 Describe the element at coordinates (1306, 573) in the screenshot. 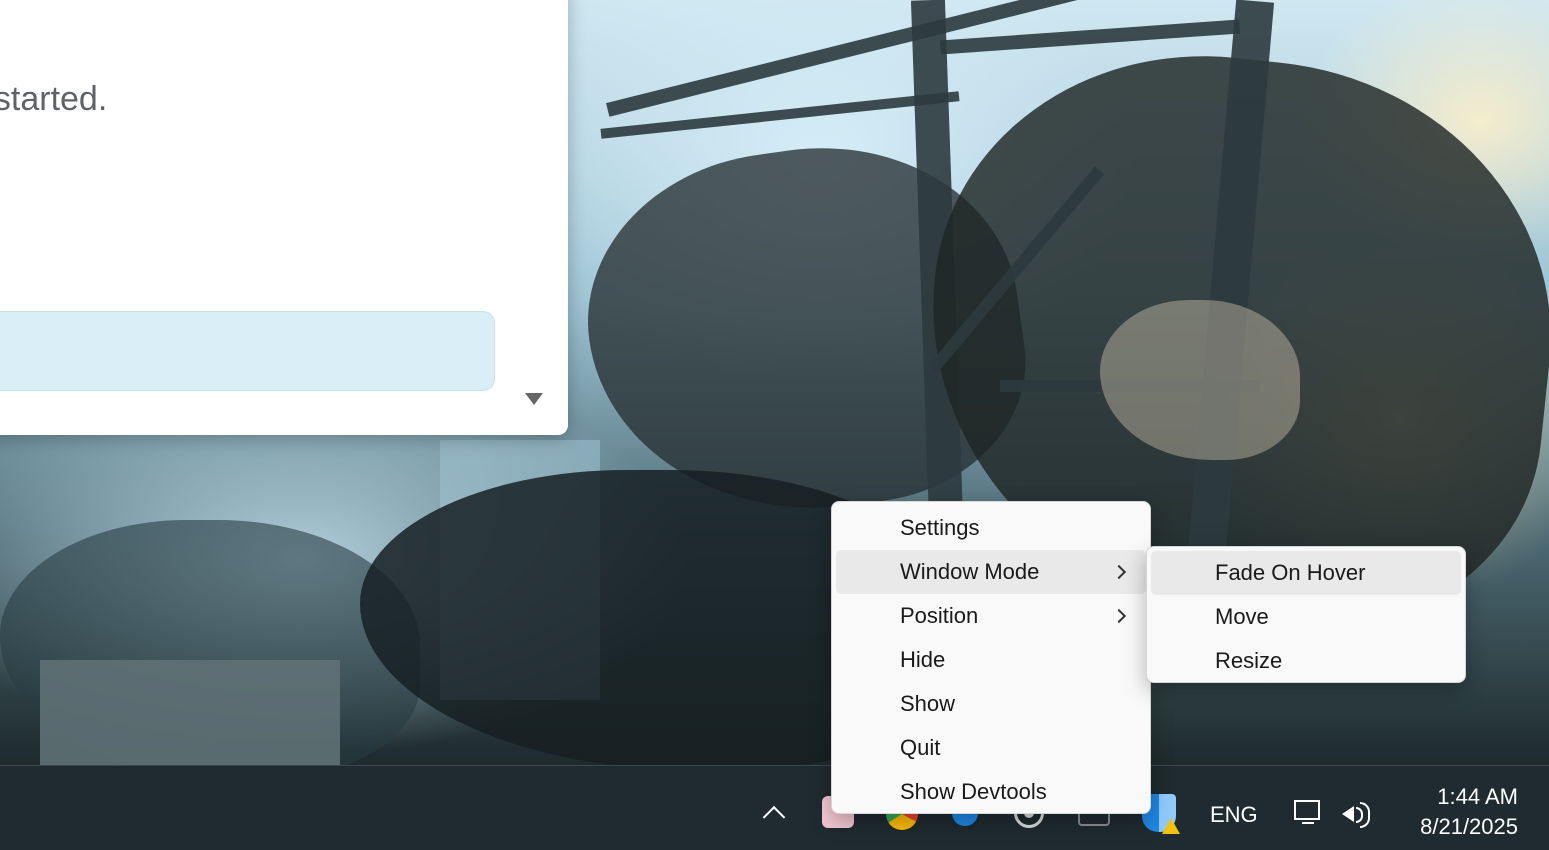

I see `menu-item-fade-on-hover: Fade On Hover` at that location.